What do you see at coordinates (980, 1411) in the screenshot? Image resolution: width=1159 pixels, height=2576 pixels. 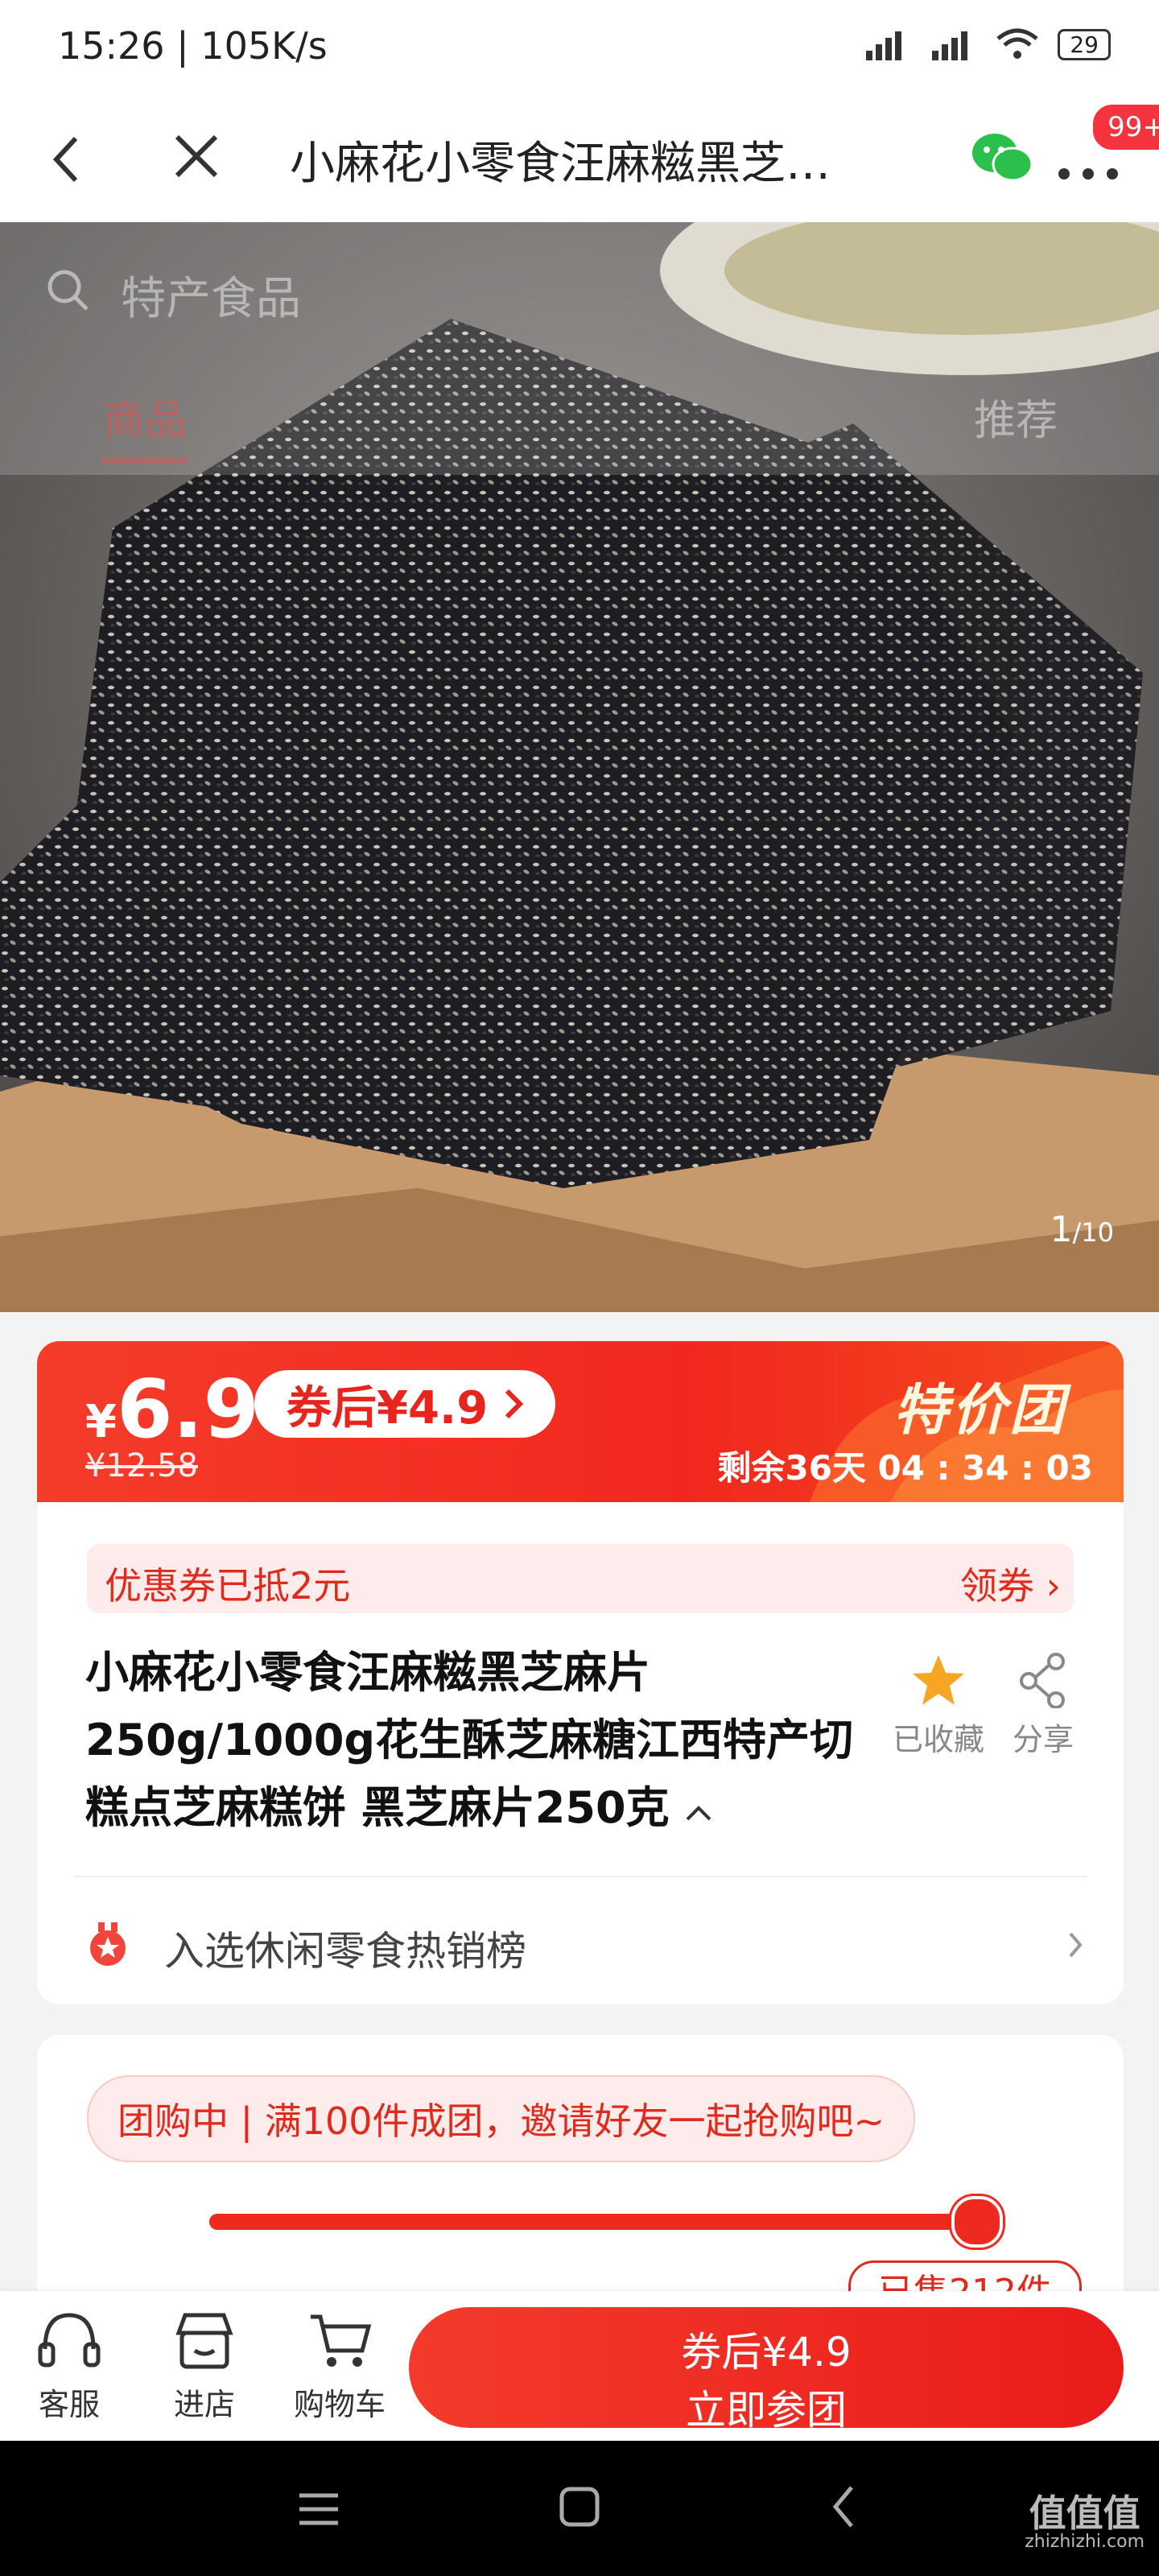 I see `deal-title: 特价团` at bounding box center [980, 1411].